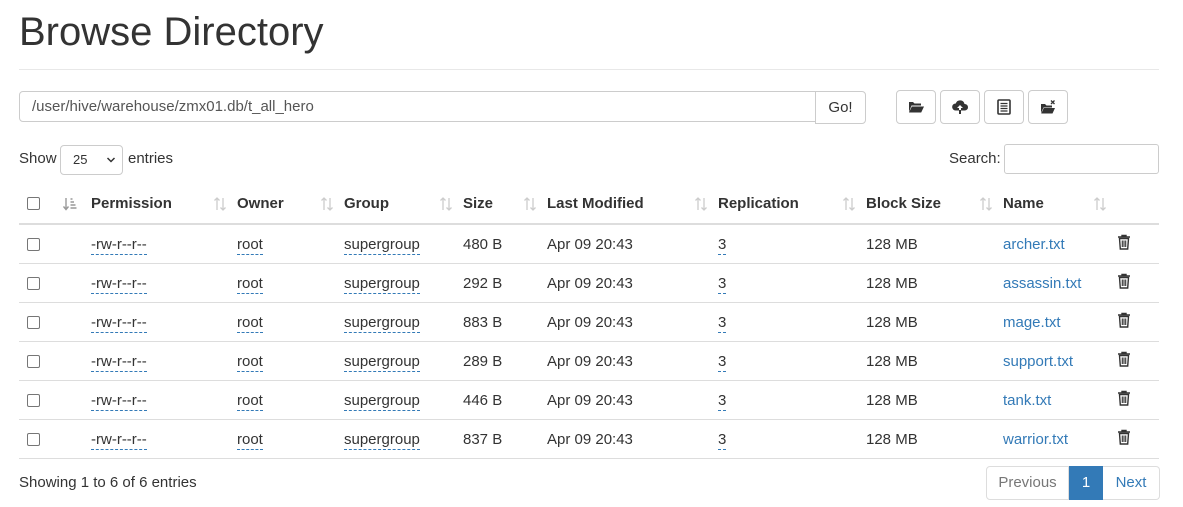 Image resolution: width=1183 pixels, height=507 pixels. I want to click on folder-open-icon, so click(916, 107).